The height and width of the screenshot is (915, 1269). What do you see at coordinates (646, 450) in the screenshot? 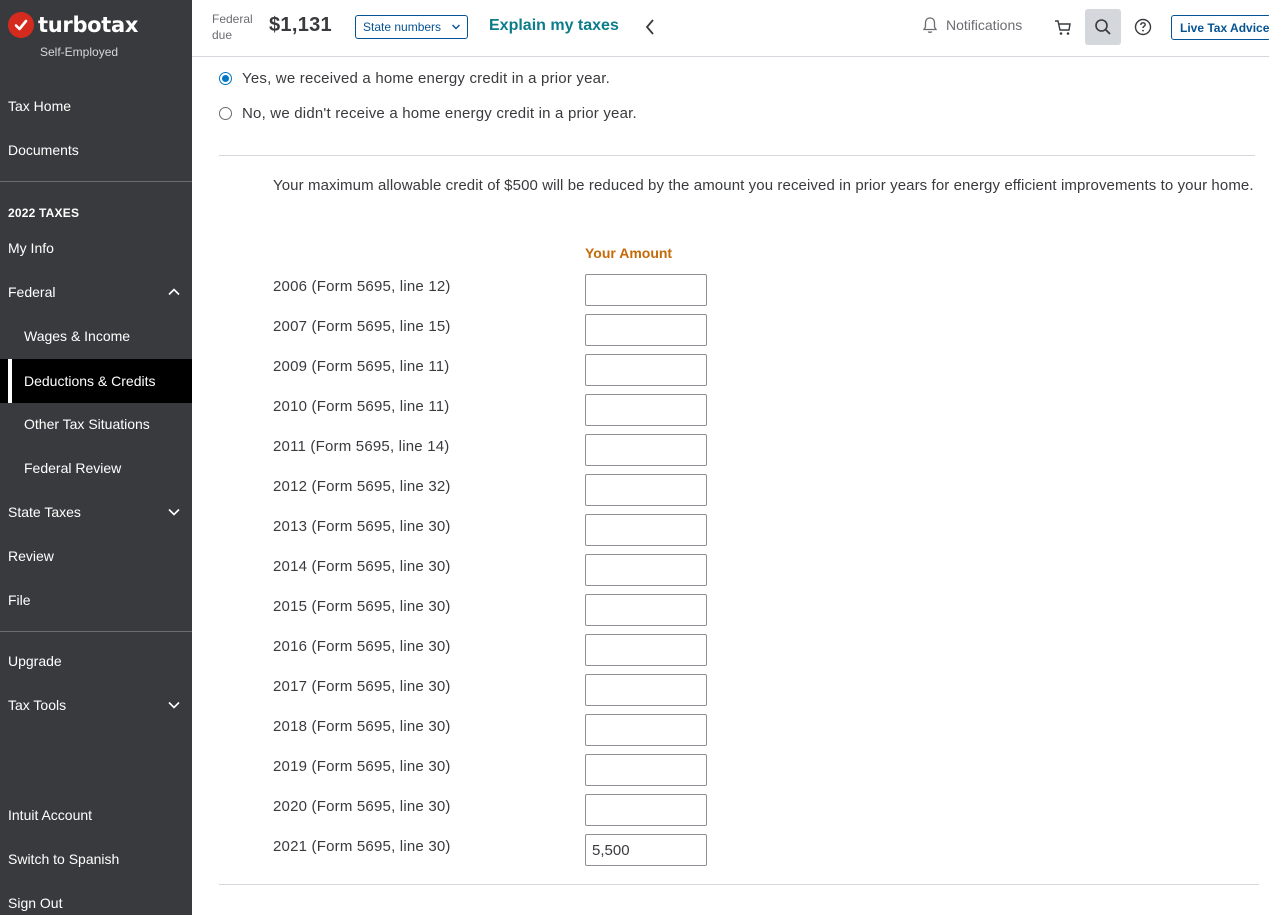
I see `amount-input-2011` at bounding box center [646, 450].